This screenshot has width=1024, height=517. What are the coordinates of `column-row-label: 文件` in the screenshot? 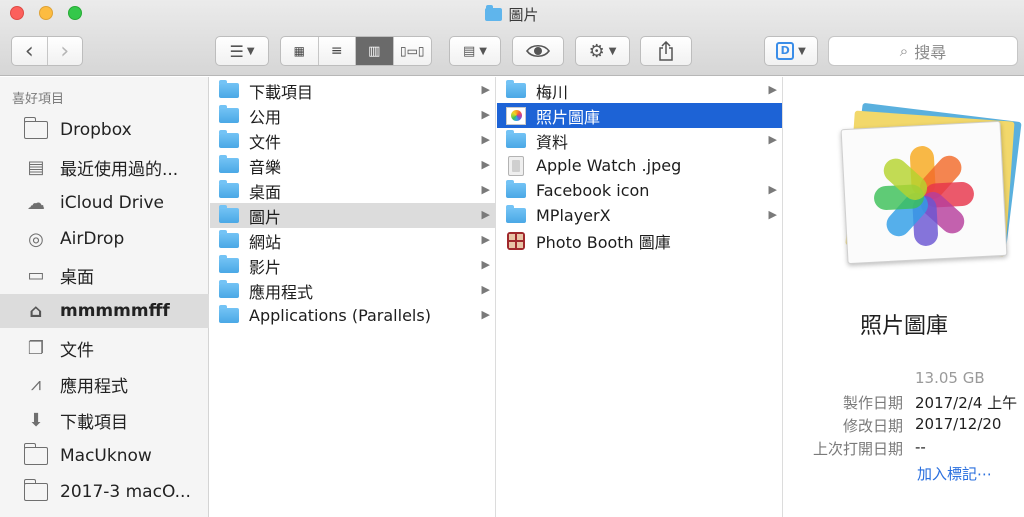 It's located at (265, 142).